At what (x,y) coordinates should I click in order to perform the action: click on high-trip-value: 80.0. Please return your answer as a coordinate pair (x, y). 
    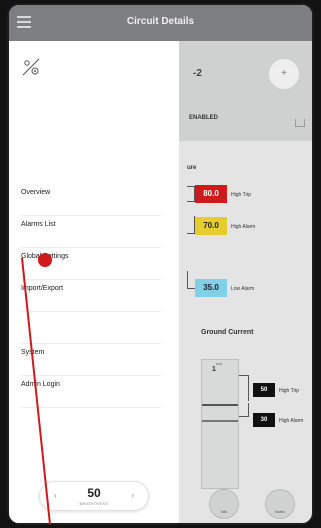
    Looking at the image, I should click on (211, 194).